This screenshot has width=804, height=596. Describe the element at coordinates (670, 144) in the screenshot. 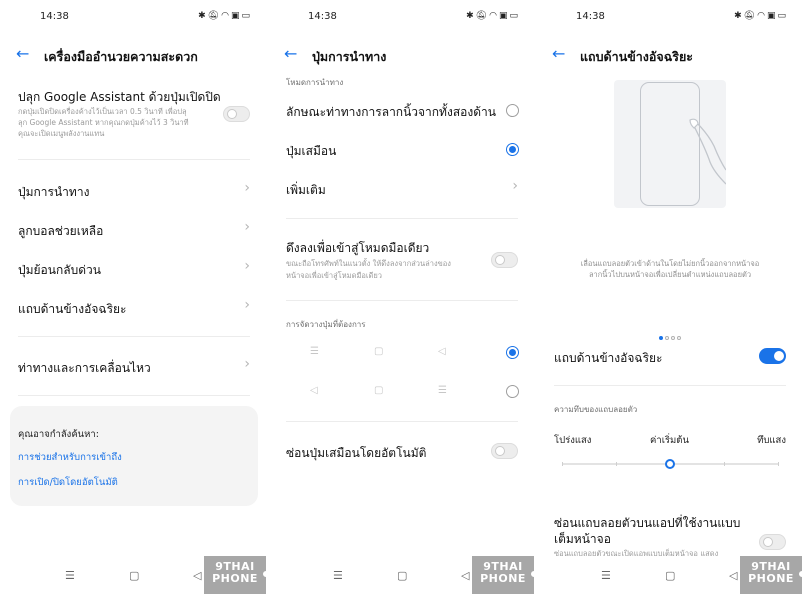

I see `sidebar-gesture-illustration` at that location.